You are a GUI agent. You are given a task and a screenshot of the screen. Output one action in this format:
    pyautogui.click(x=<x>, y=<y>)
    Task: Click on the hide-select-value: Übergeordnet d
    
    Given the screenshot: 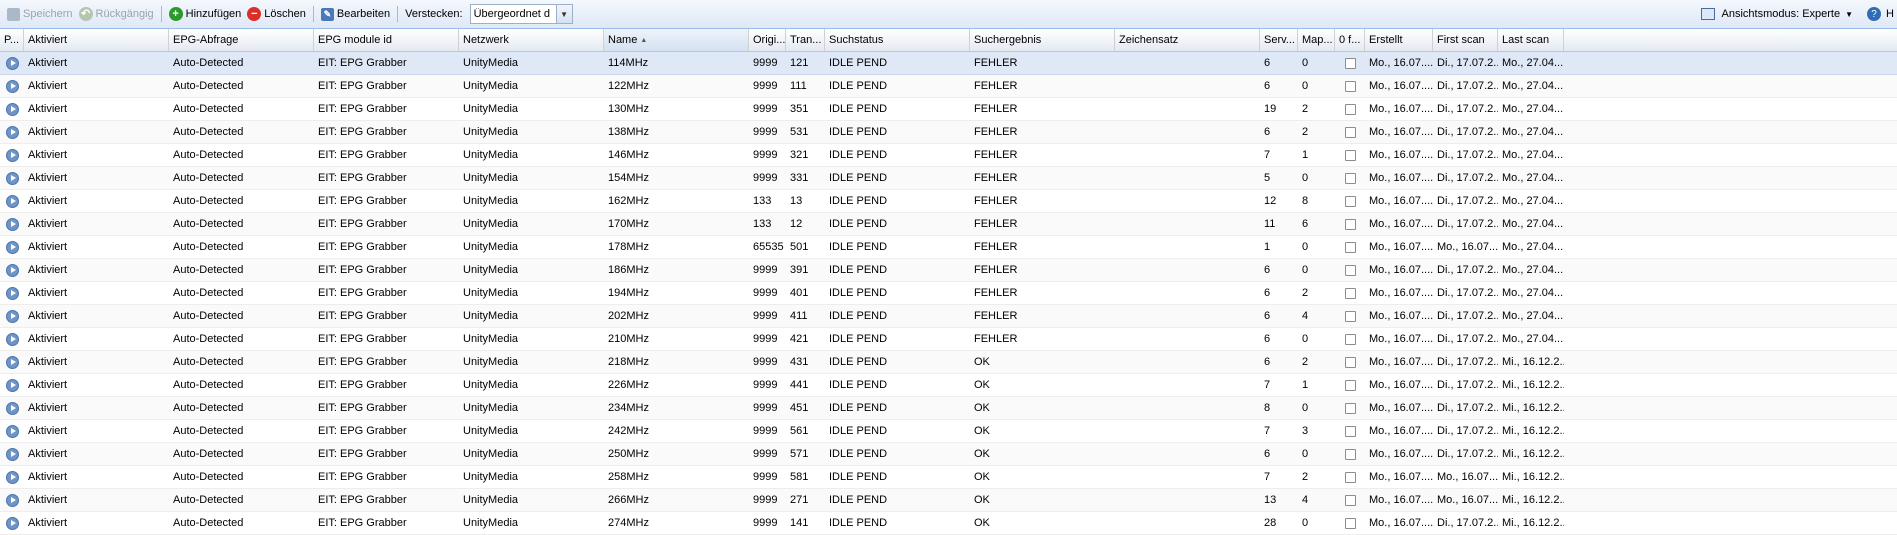 What is the action you would take?
    pyautogui.click(x=513, y=14)
    